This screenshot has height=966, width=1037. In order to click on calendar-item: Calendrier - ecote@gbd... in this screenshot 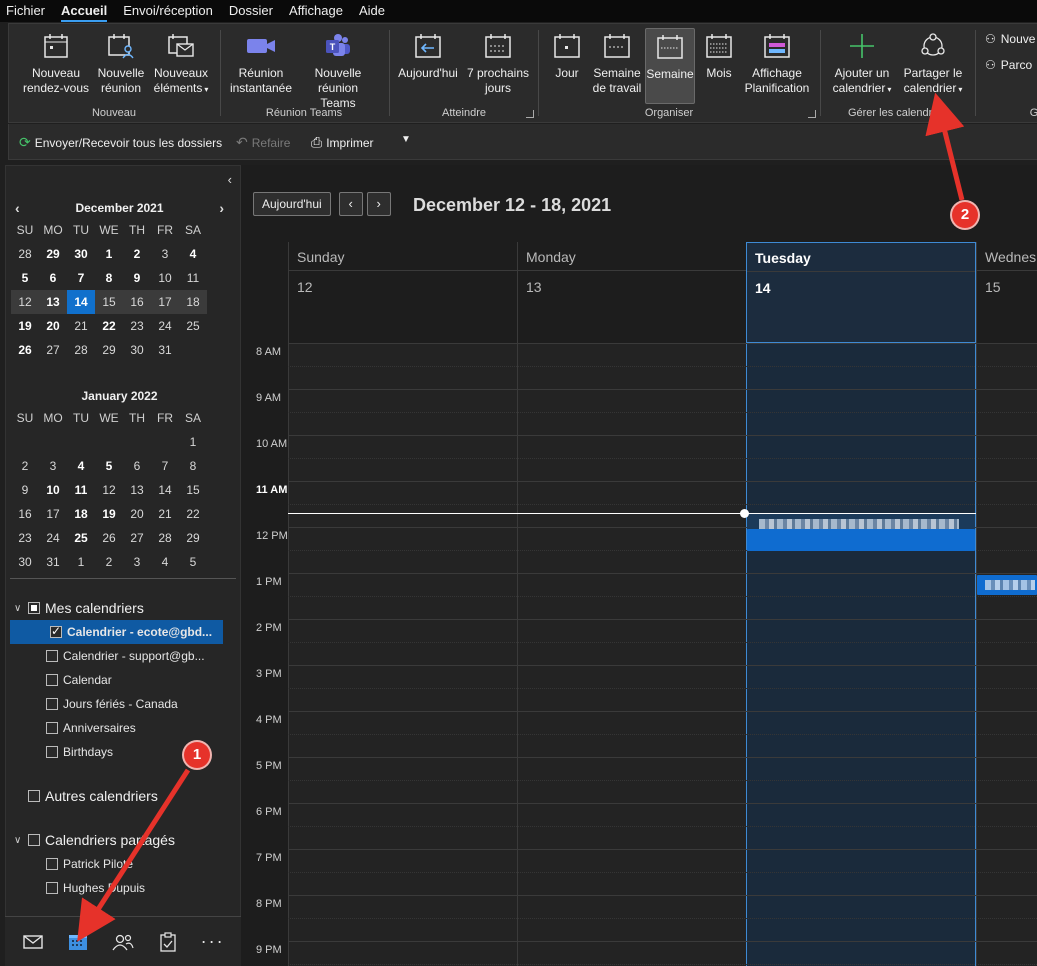, I will do `click(116, 632)`.